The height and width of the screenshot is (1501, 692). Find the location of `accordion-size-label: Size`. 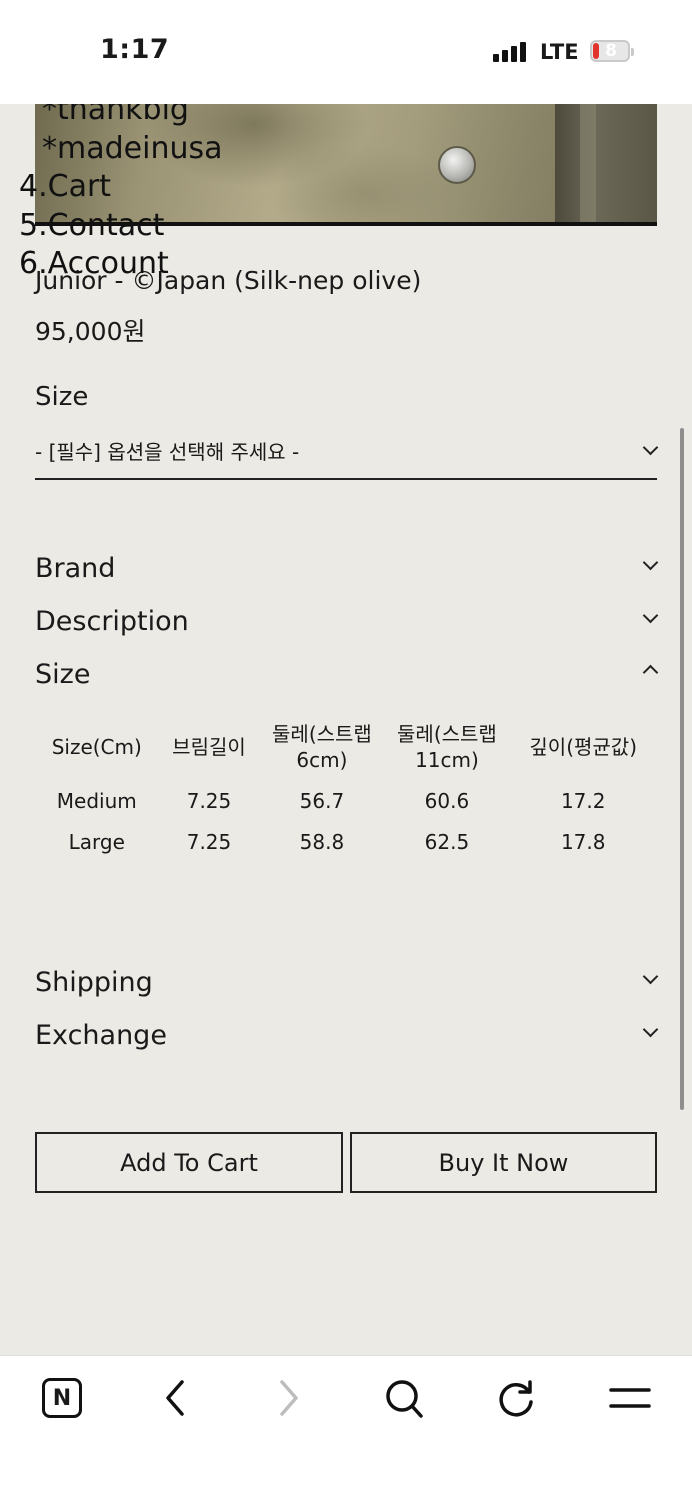

accordion-size-label: Size is located at coordinates (63, 674).